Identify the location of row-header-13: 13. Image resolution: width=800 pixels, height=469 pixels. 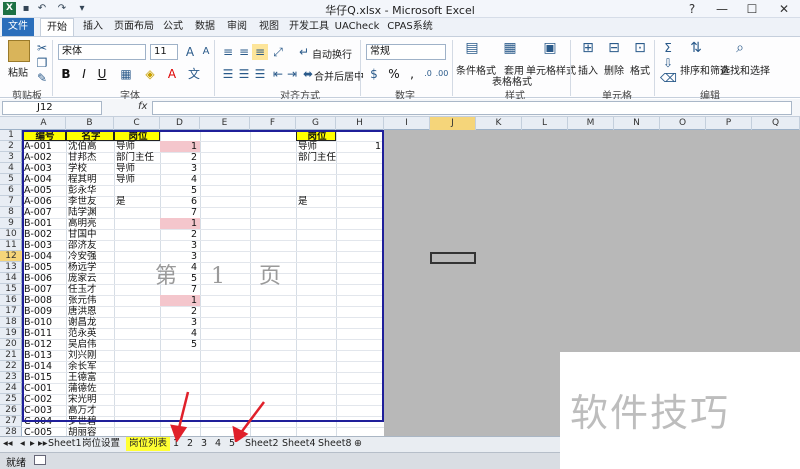
(11, 267).